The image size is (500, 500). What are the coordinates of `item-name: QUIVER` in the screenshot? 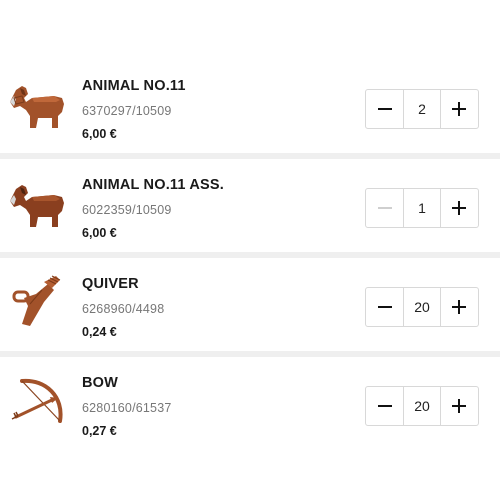 It's located at (110, 284).